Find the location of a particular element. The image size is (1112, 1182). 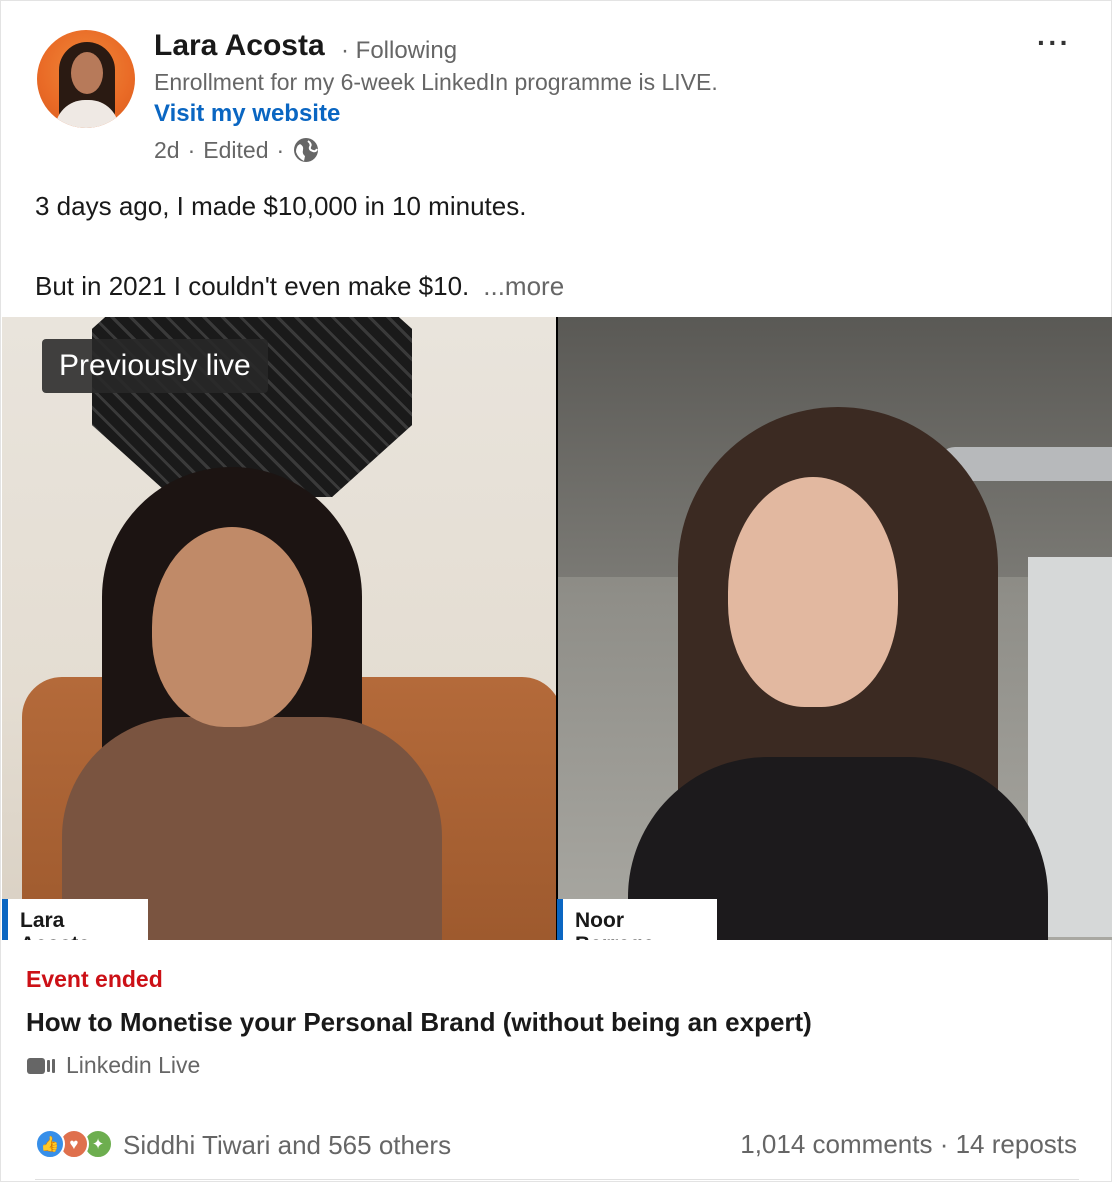

video-camera-icon is located at coordinates (41, 1065).